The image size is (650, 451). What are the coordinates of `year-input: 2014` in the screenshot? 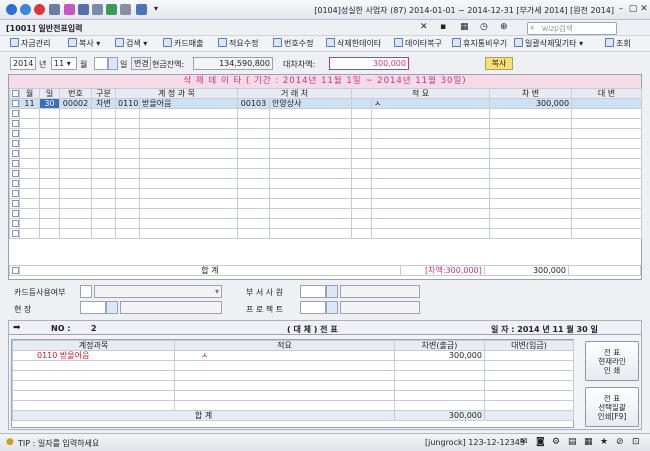 It's located at (23, 63).